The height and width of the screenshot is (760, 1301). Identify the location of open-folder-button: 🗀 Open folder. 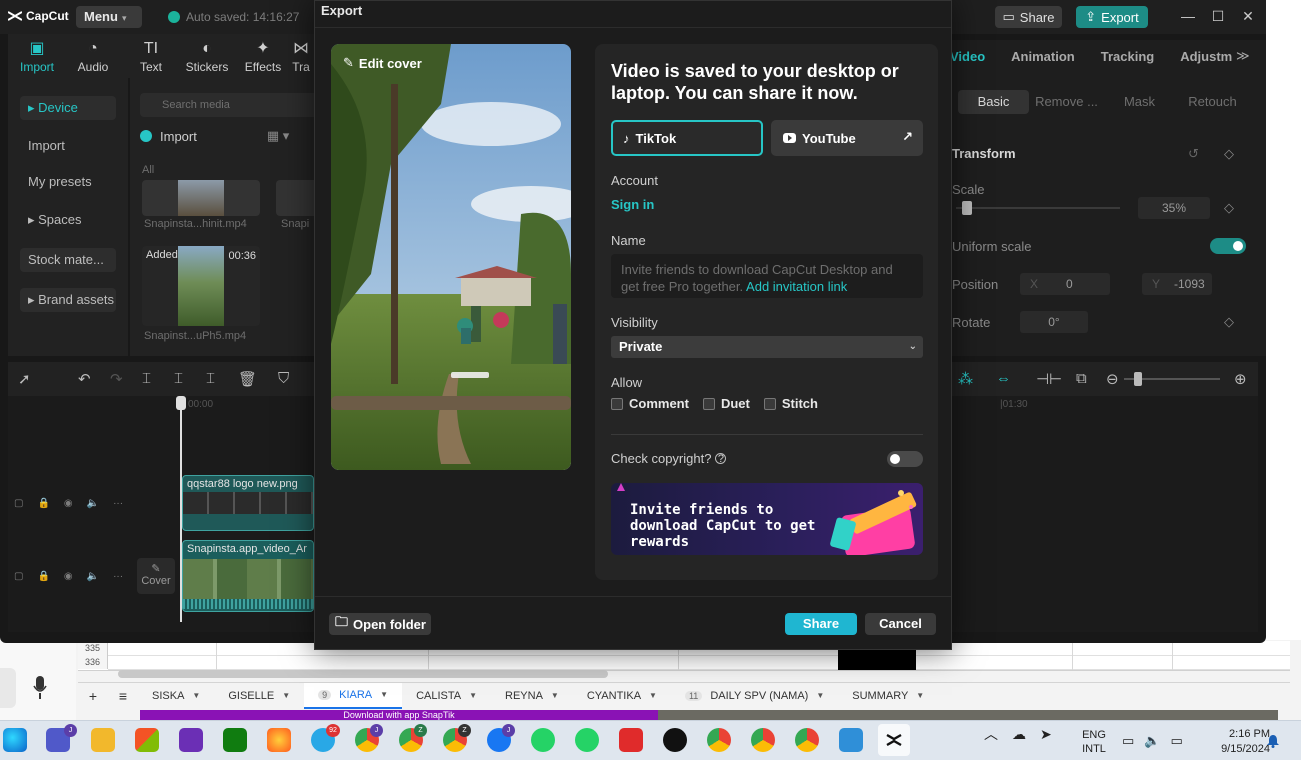
(380, 624).